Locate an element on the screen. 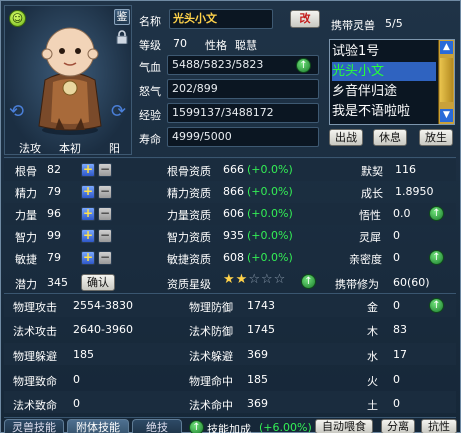 The image size is (461, 433). combat-mid-value: 1745 is located at coordinates (261, 329).